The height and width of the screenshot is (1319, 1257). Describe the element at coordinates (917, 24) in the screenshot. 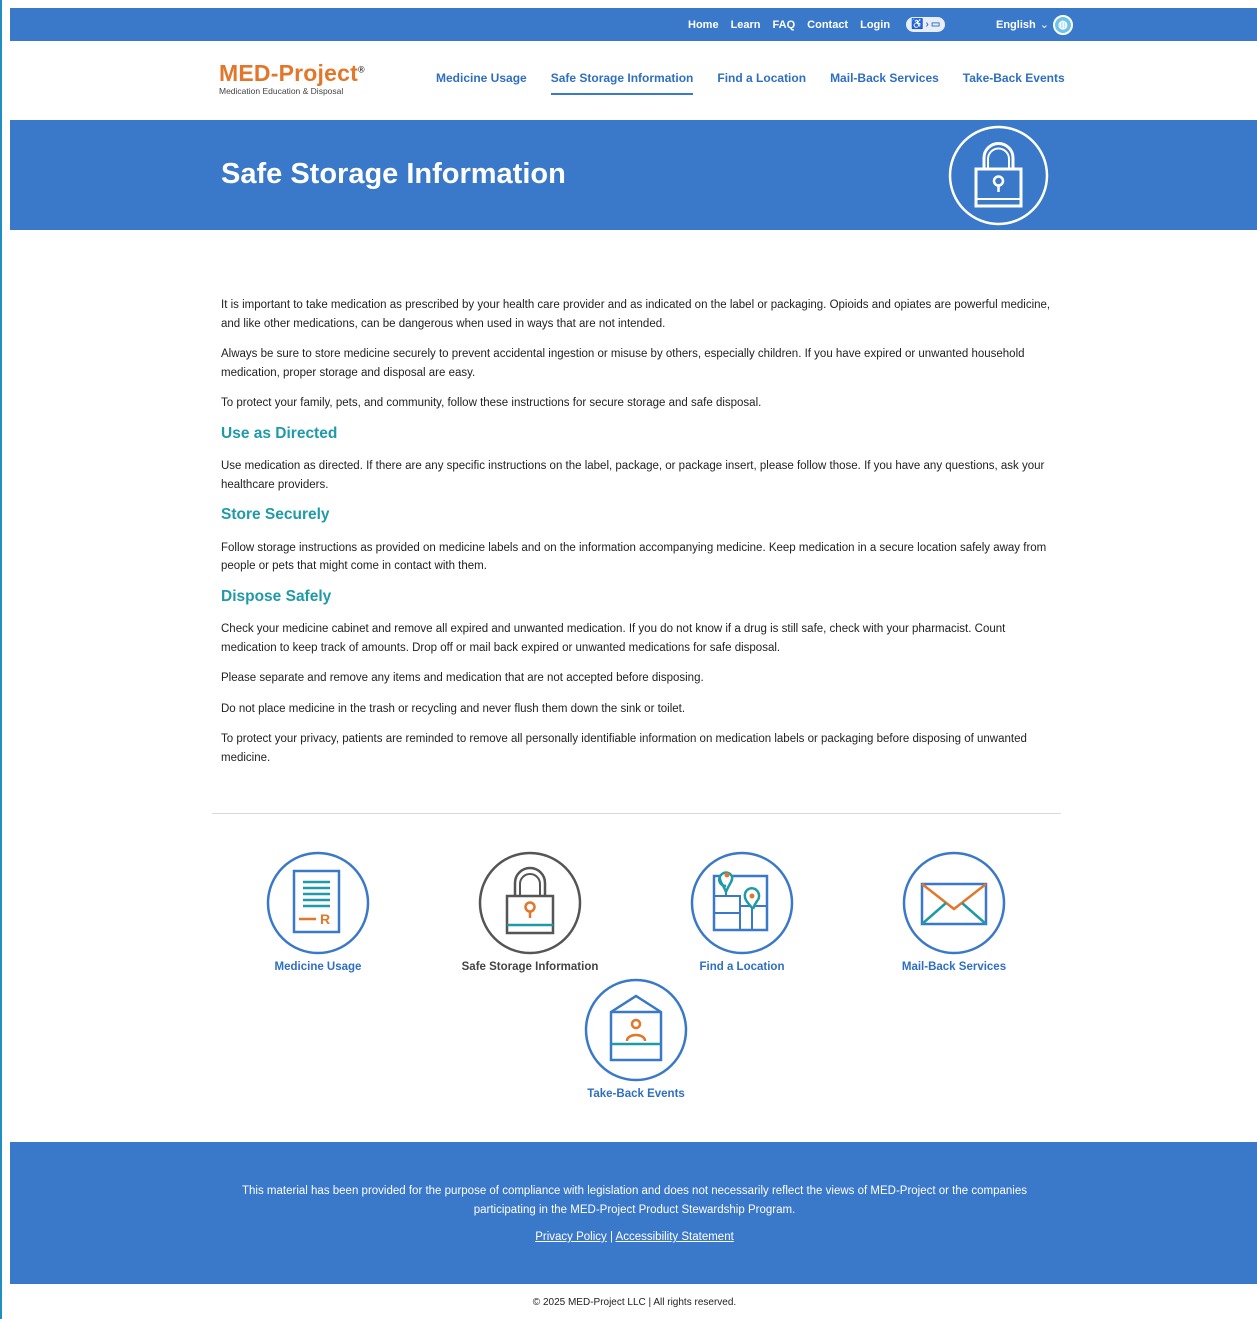

I see `wheelchair-toggle-icon: ♿` at that location.